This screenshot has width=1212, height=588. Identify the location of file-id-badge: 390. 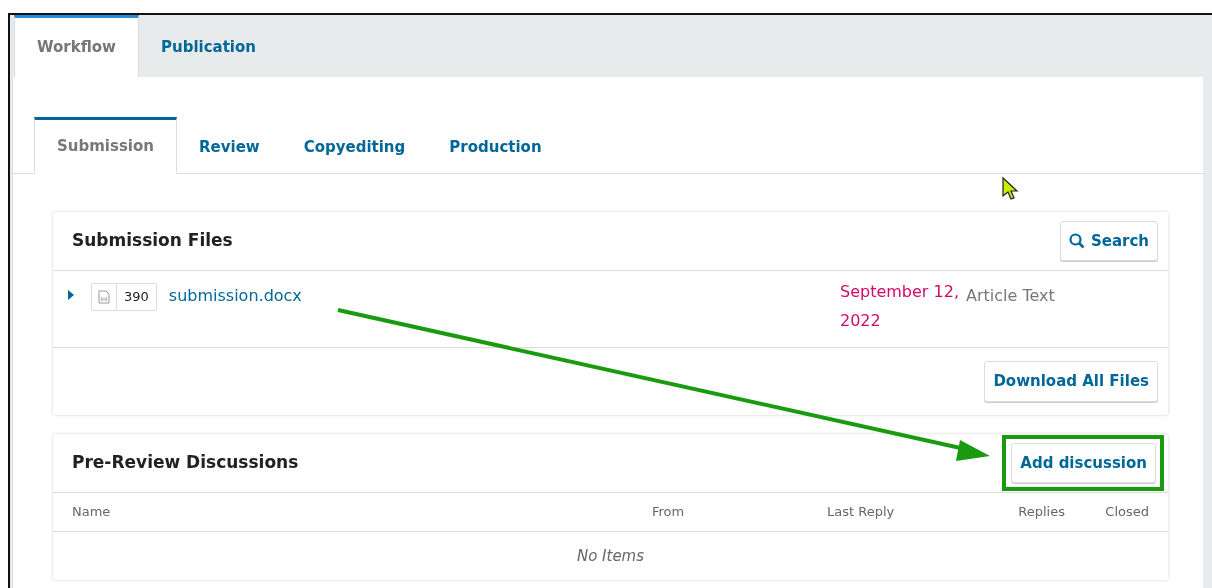
(124, 297).